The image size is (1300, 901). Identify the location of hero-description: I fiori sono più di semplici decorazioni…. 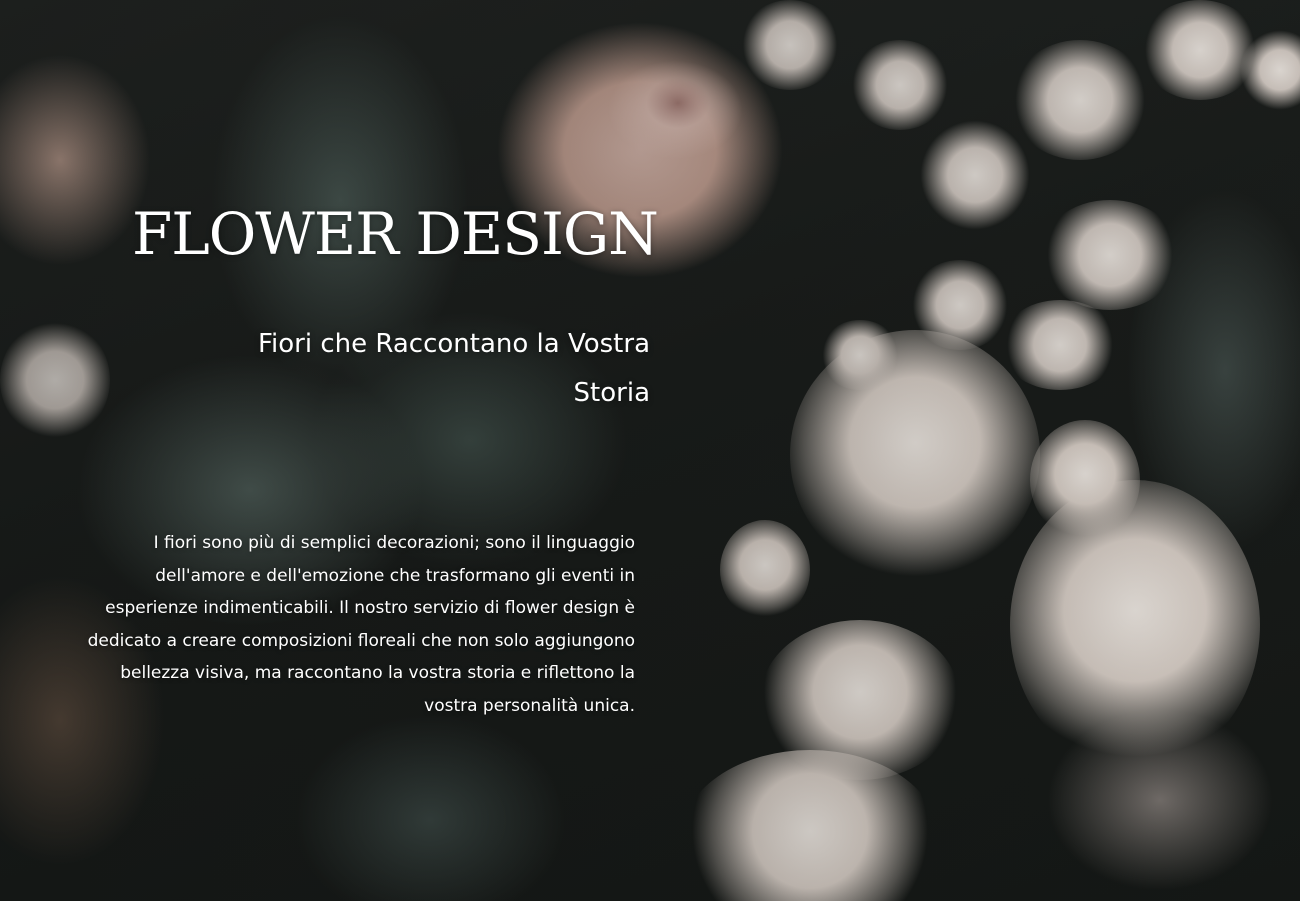
(361, 624).